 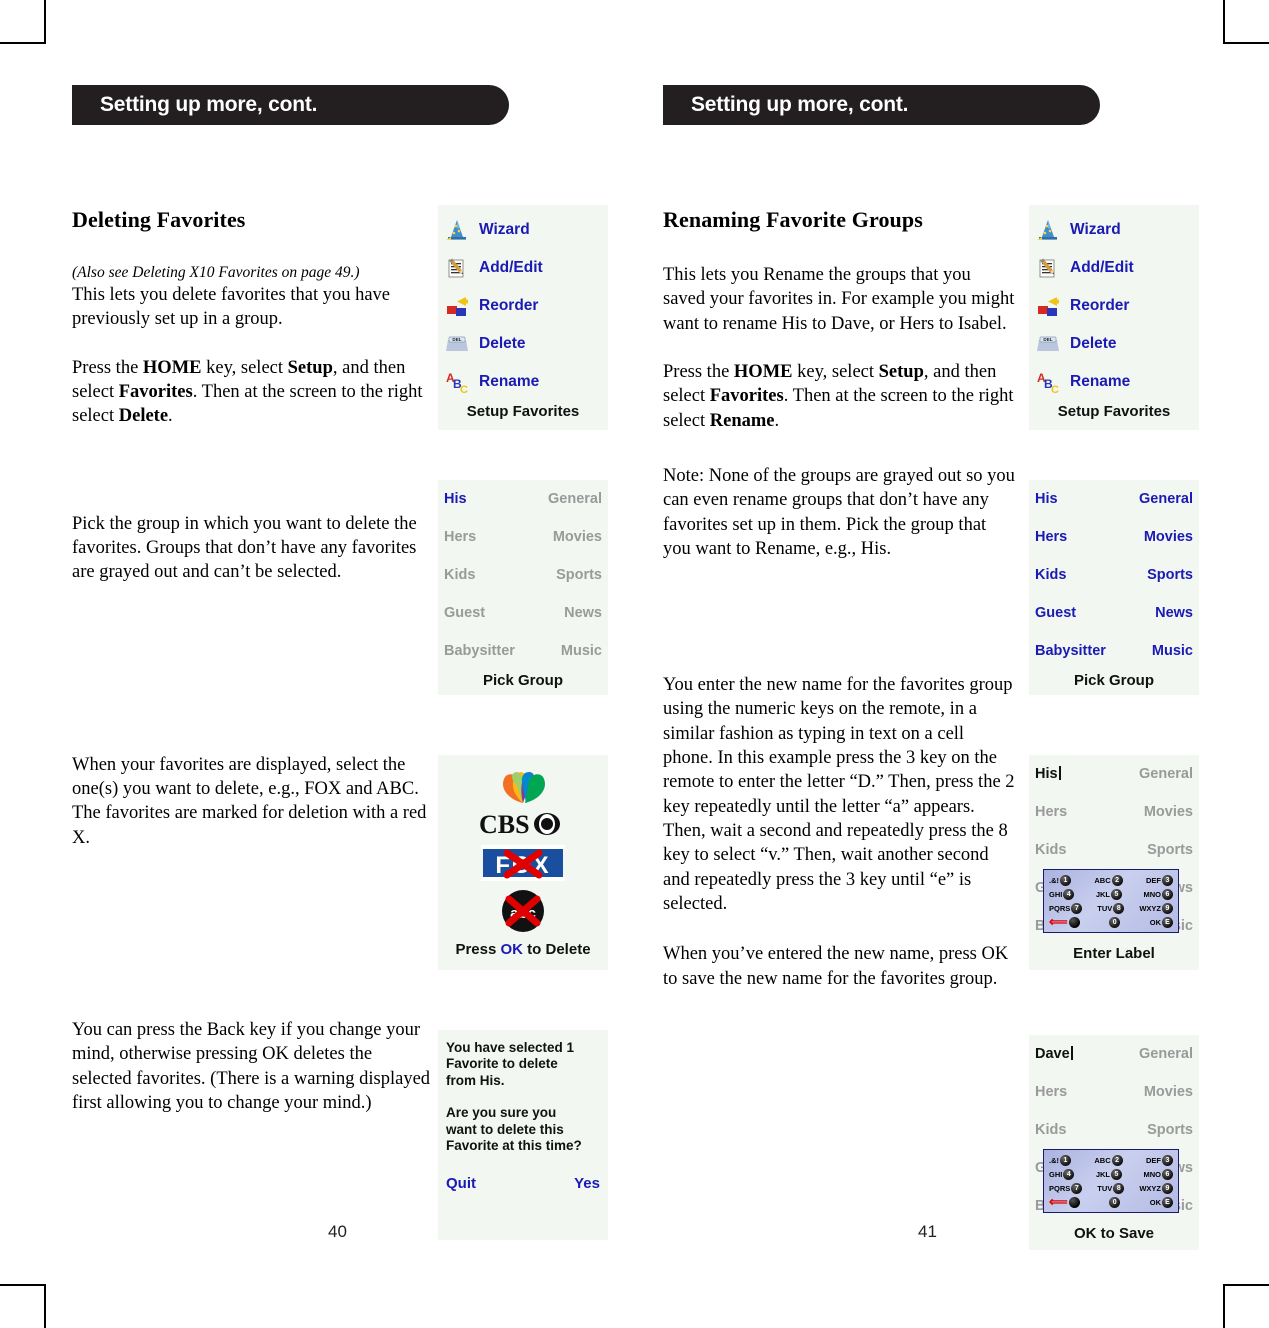 What do you see at coordinates (1114, 1054) in the screenshot?
I see `ok-to-save-row: Dave General` at bounding box center [1114, 1054].